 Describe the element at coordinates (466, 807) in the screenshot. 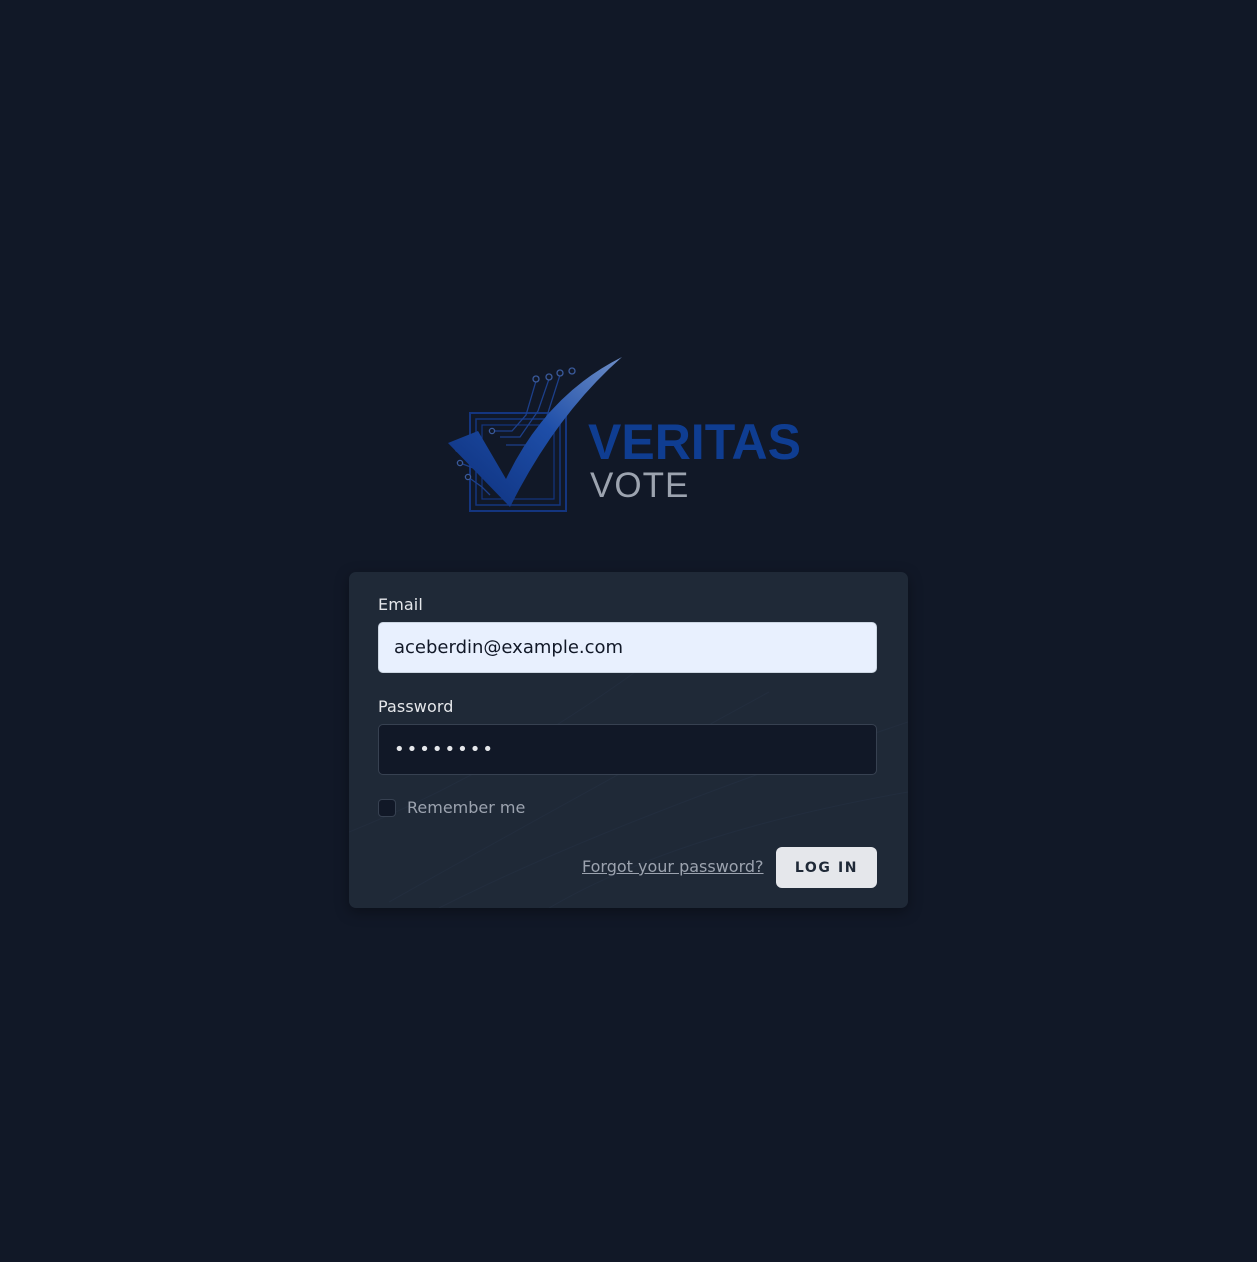

I see `remember-me-label: Remember me` at that location.